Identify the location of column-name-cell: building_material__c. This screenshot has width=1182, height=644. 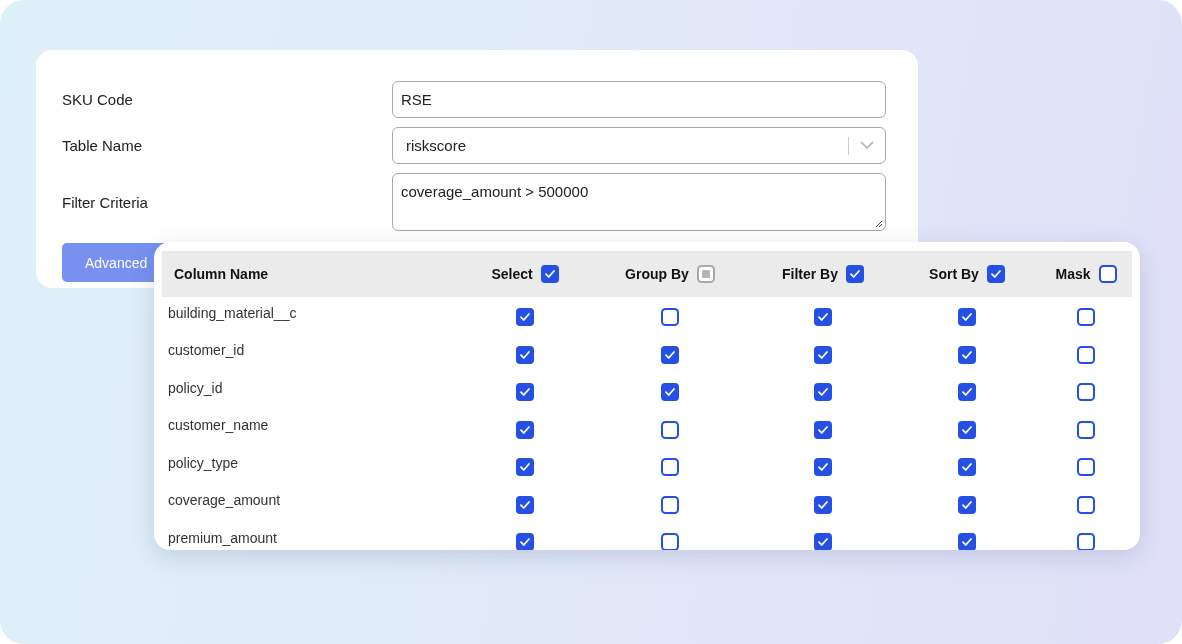
(232, 312).